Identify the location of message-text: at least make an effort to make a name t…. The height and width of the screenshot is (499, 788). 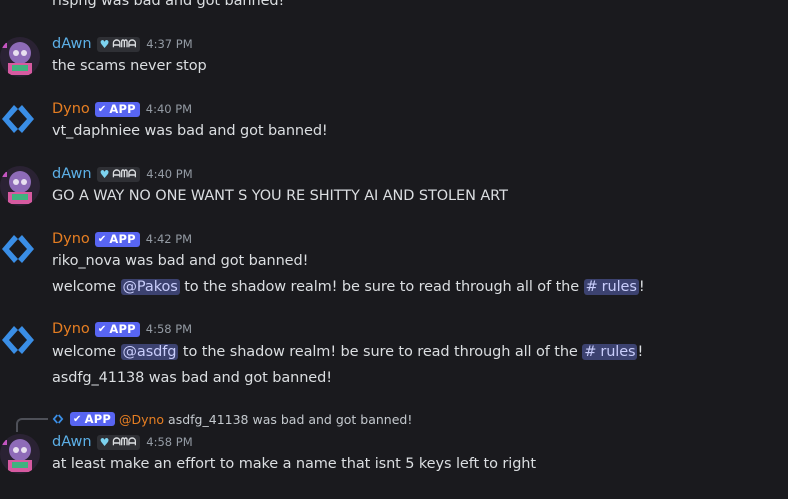
(294, 464).